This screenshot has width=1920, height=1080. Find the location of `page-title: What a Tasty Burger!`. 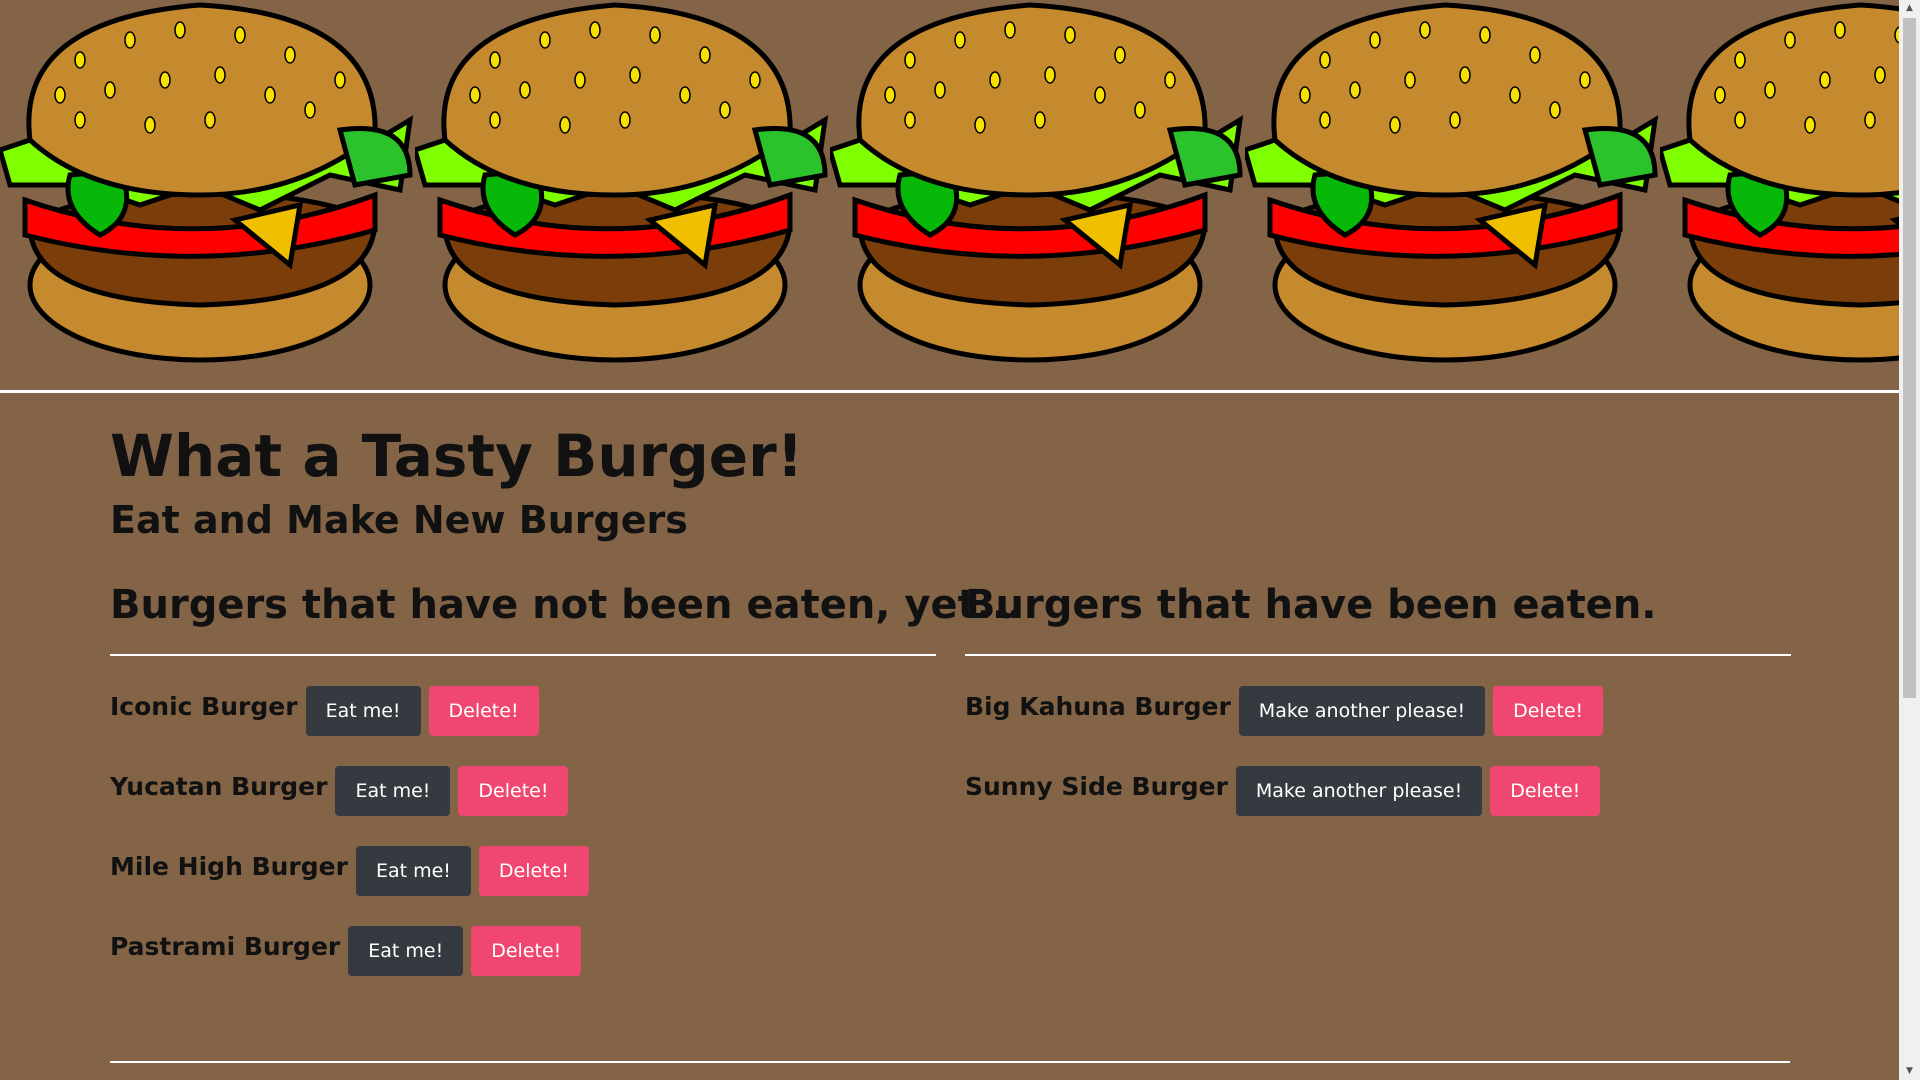

page-title: What a Tasty Burger! is located at coordinates (457, 456).